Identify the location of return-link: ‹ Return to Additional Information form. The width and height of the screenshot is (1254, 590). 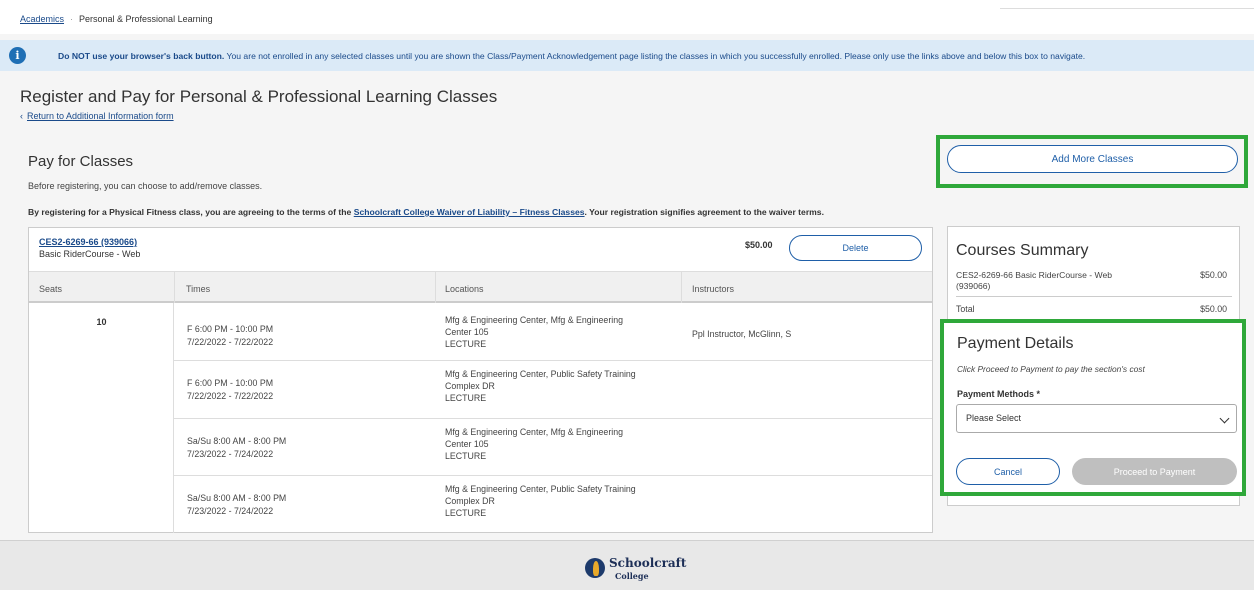
(97, 116).